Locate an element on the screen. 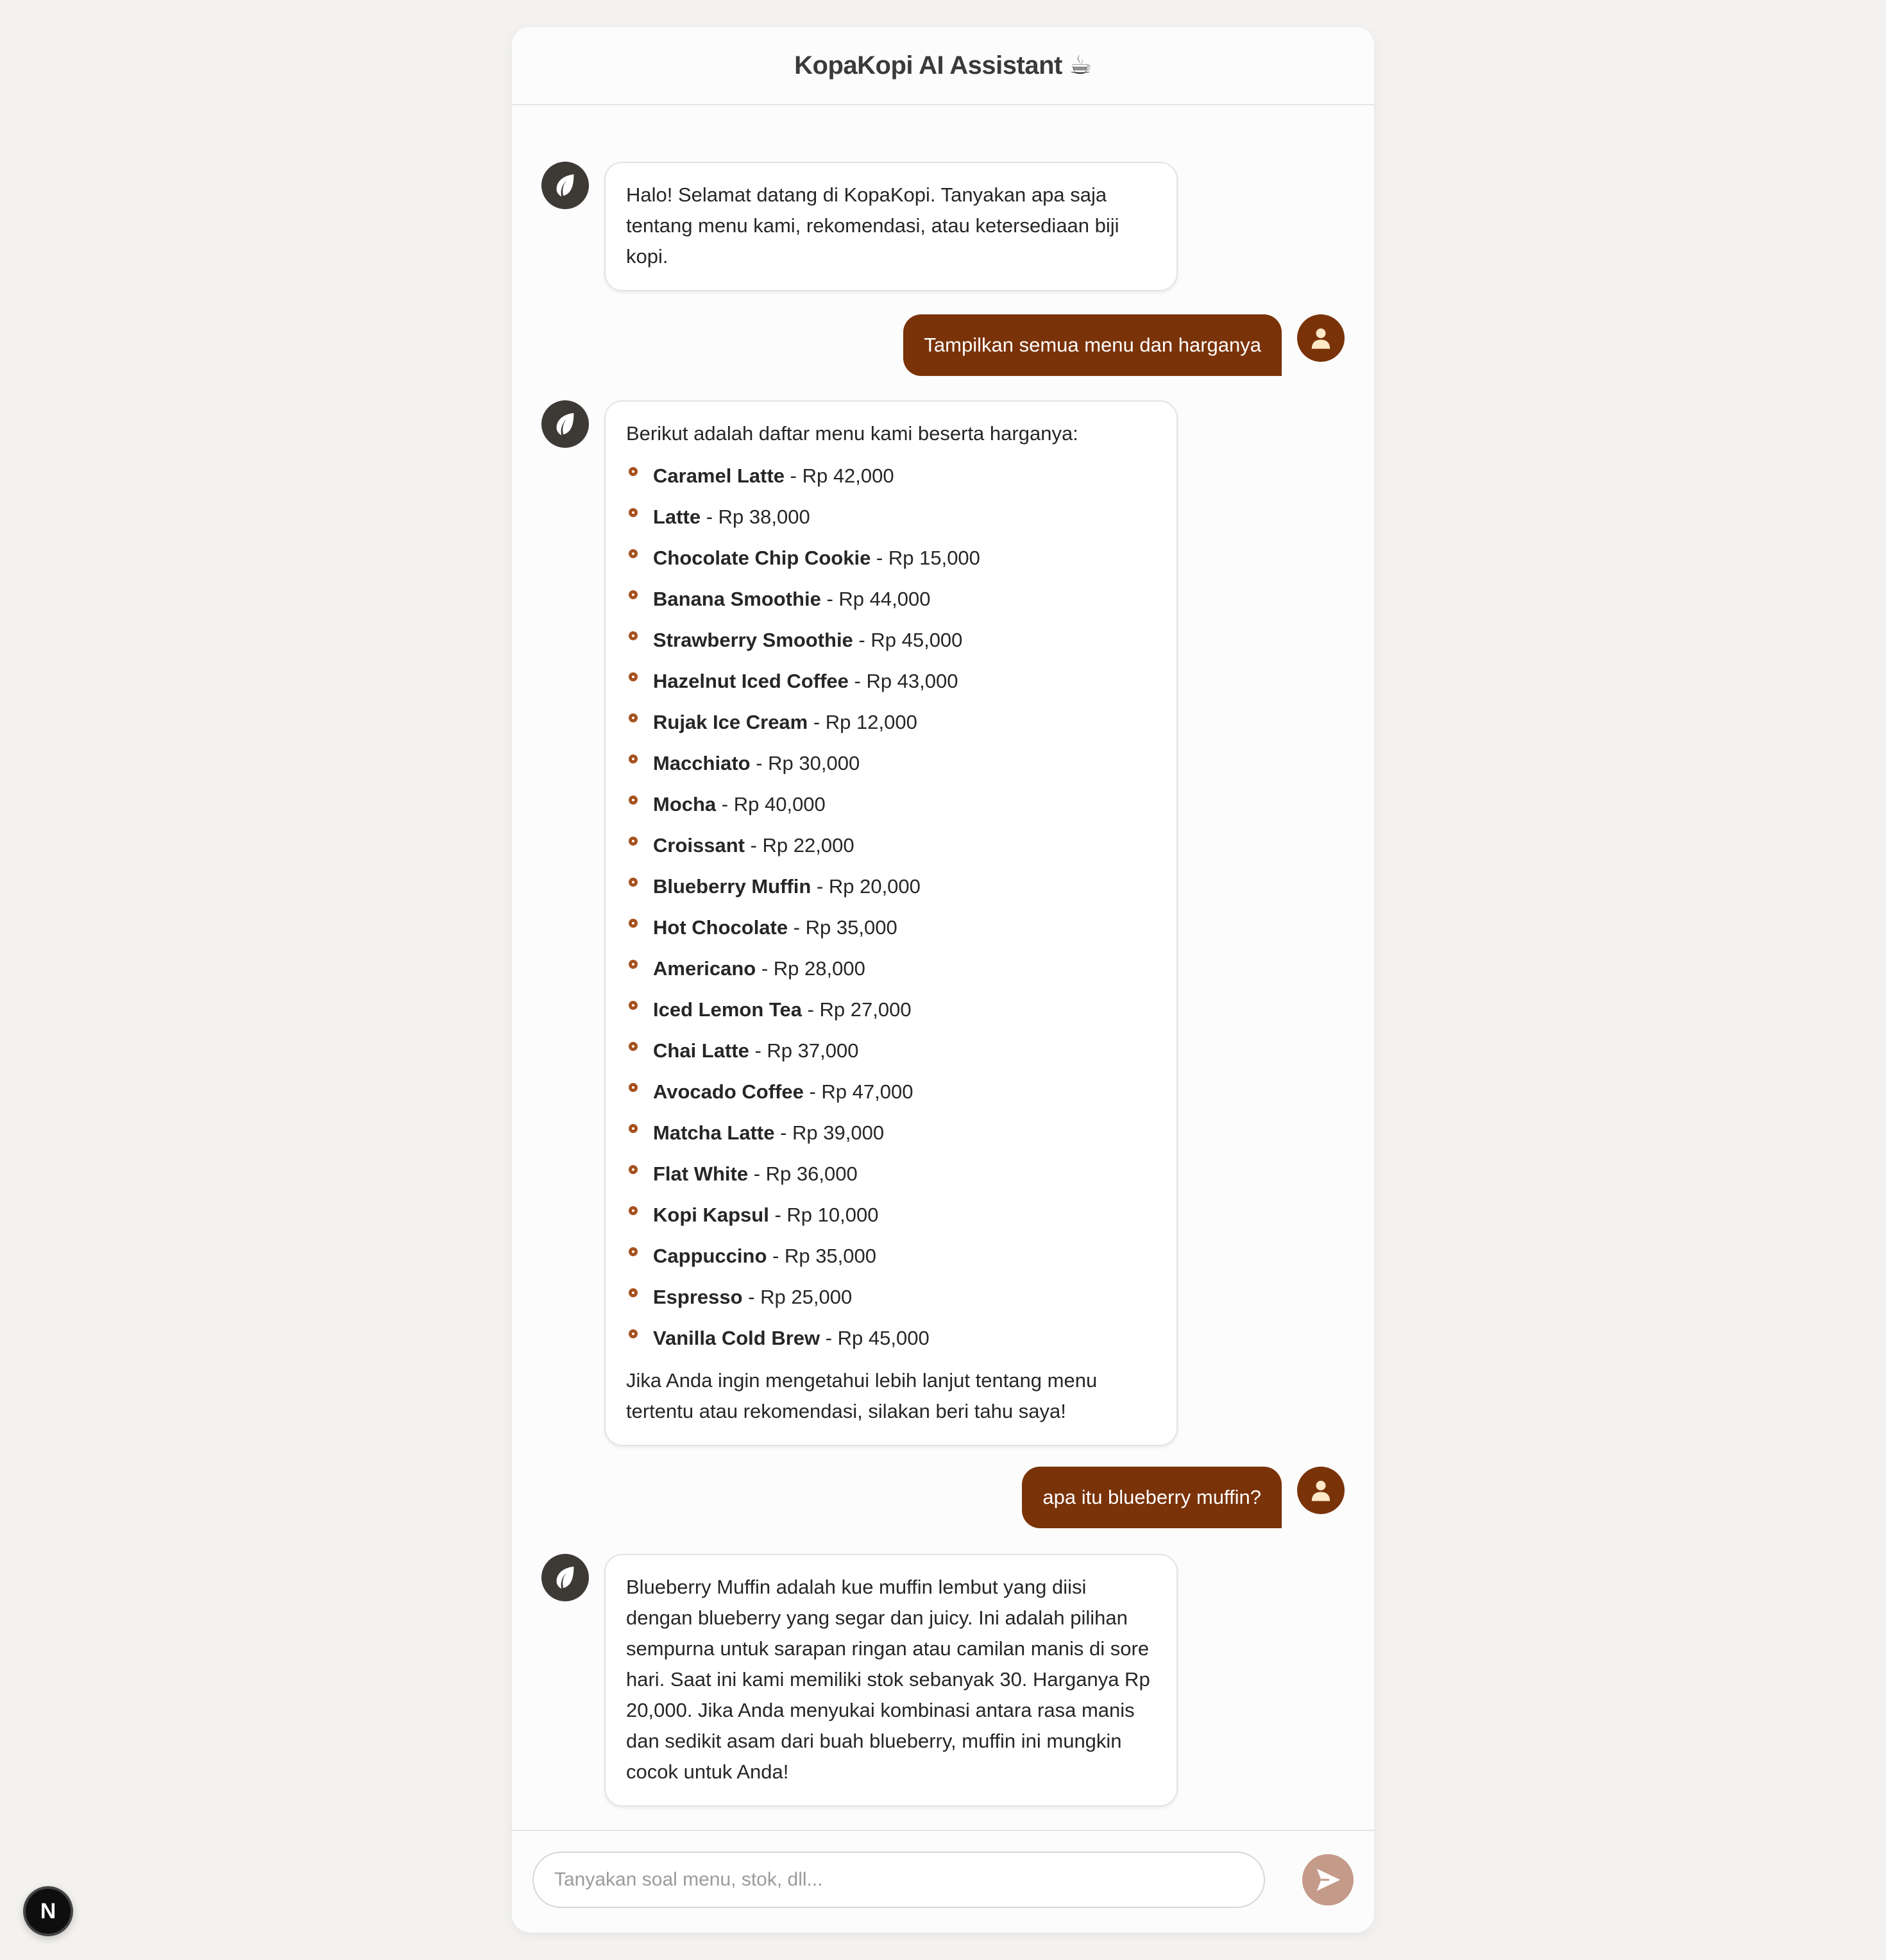 Image resolution: width=1886 pixels, height=1960 pixels. menu-item-name: Rujak Ice Cream is located at coordinates (730, 722).